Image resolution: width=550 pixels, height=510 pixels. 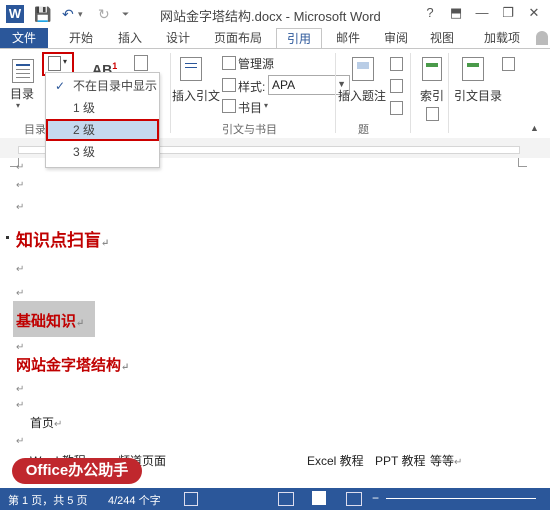 What do you see at coordinates (348, 38) in the screenshot?
I see `tab-mailings: 邮件` at bounding box center [348, 38].